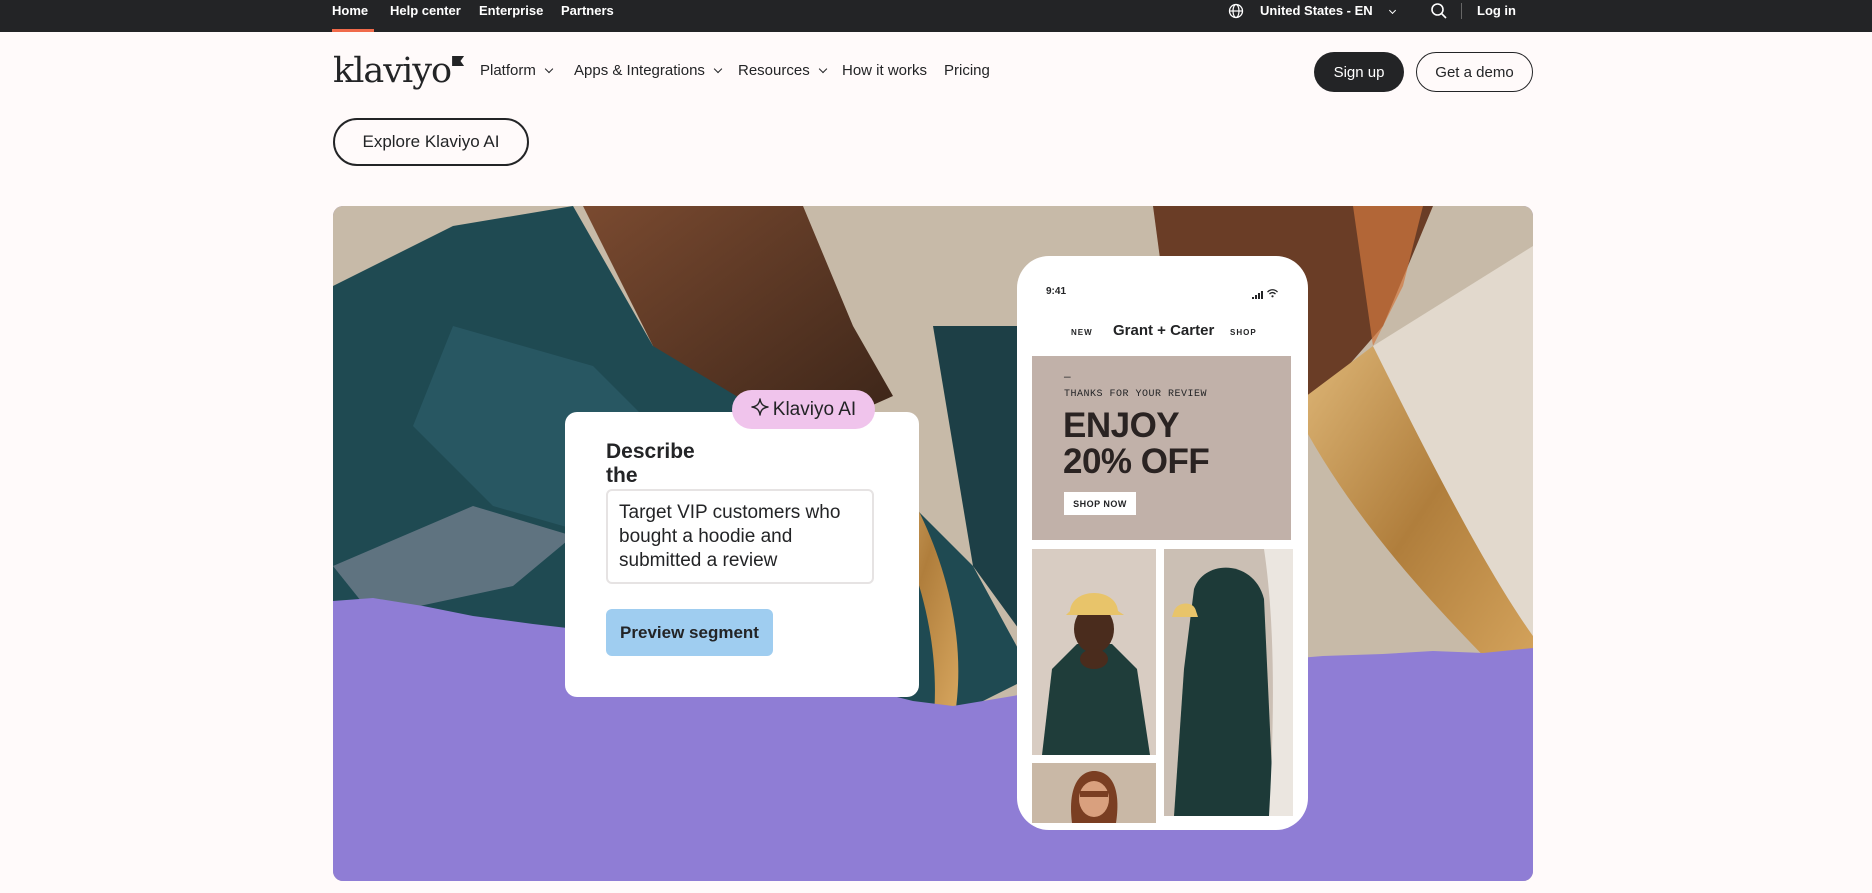 This screenshot has width=1872, height=893. I want to click on preview-segment-button: Preview segment, so click(689, 632).